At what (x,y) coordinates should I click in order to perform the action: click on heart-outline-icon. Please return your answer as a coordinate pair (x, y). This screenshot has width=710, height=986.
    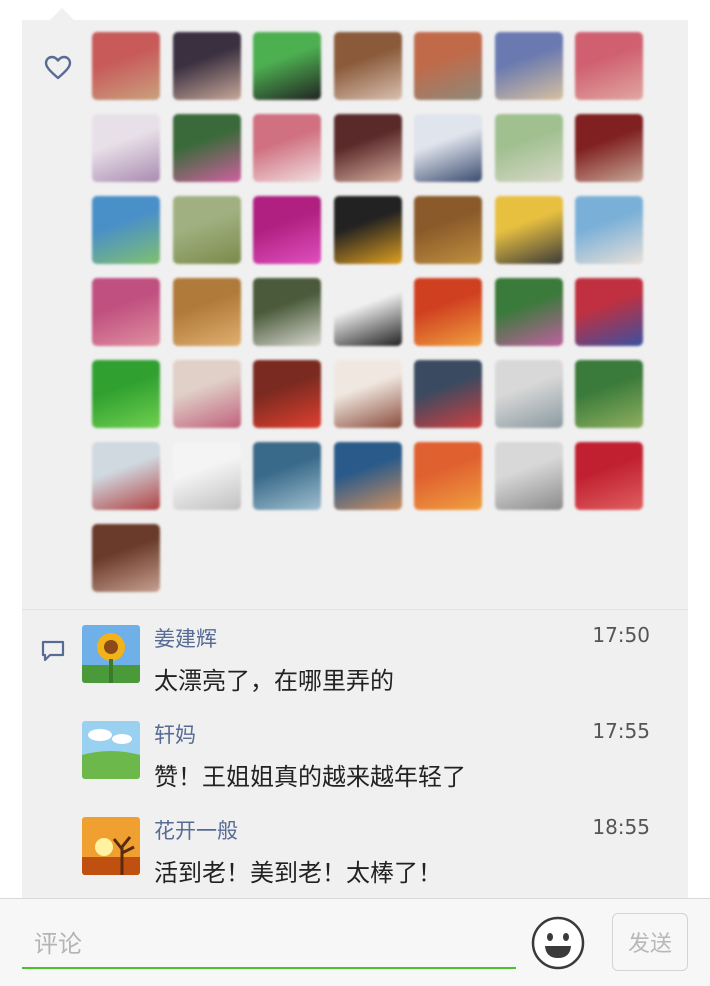
    Looking at the image, I should click on (58, 67).